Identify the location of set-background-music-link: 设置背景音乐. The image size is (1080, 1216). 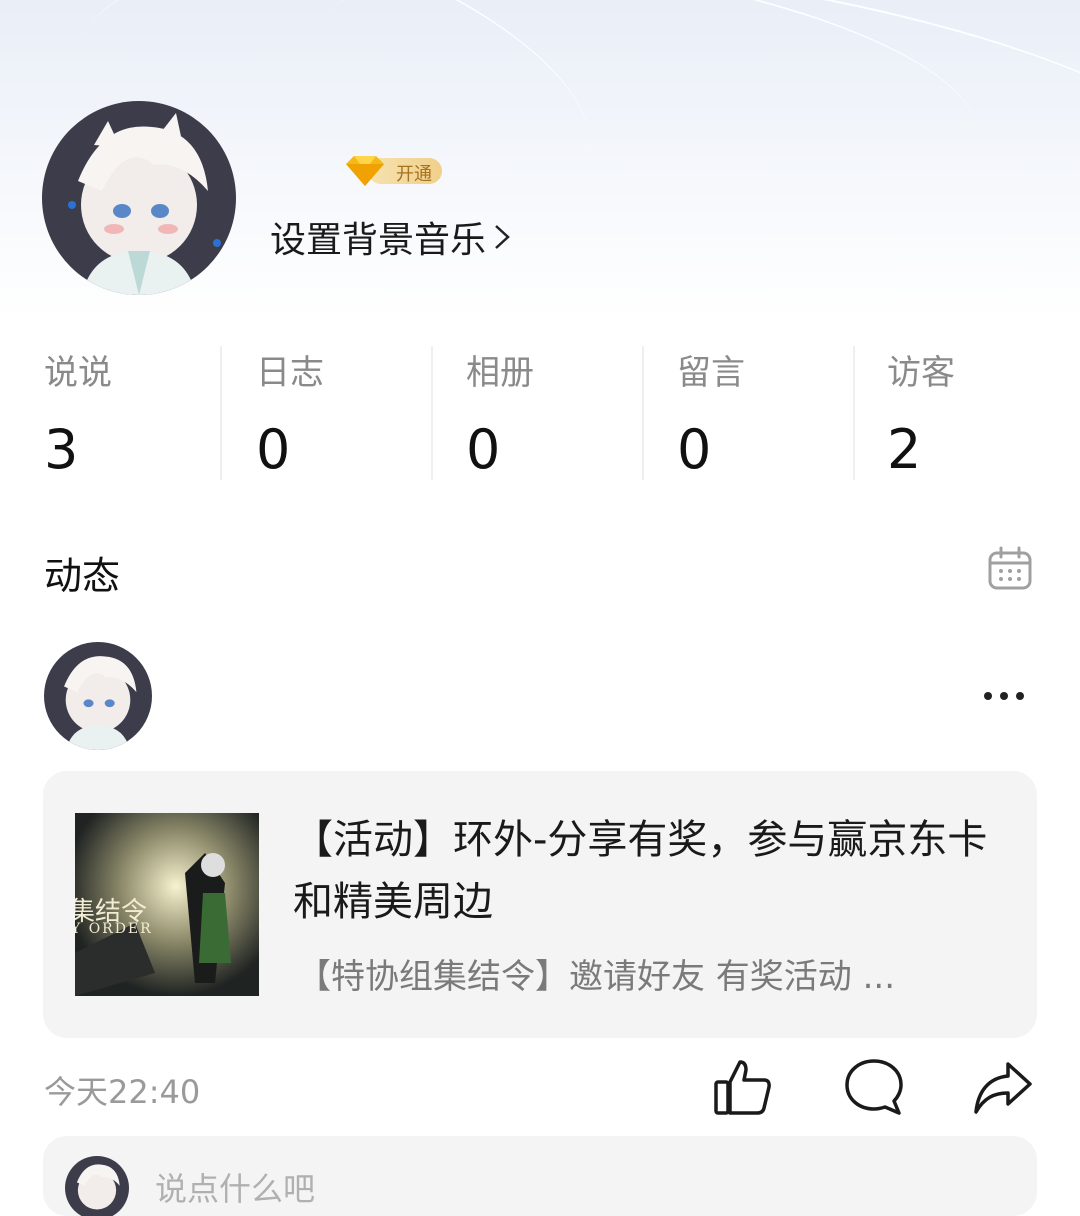
(391, 237).